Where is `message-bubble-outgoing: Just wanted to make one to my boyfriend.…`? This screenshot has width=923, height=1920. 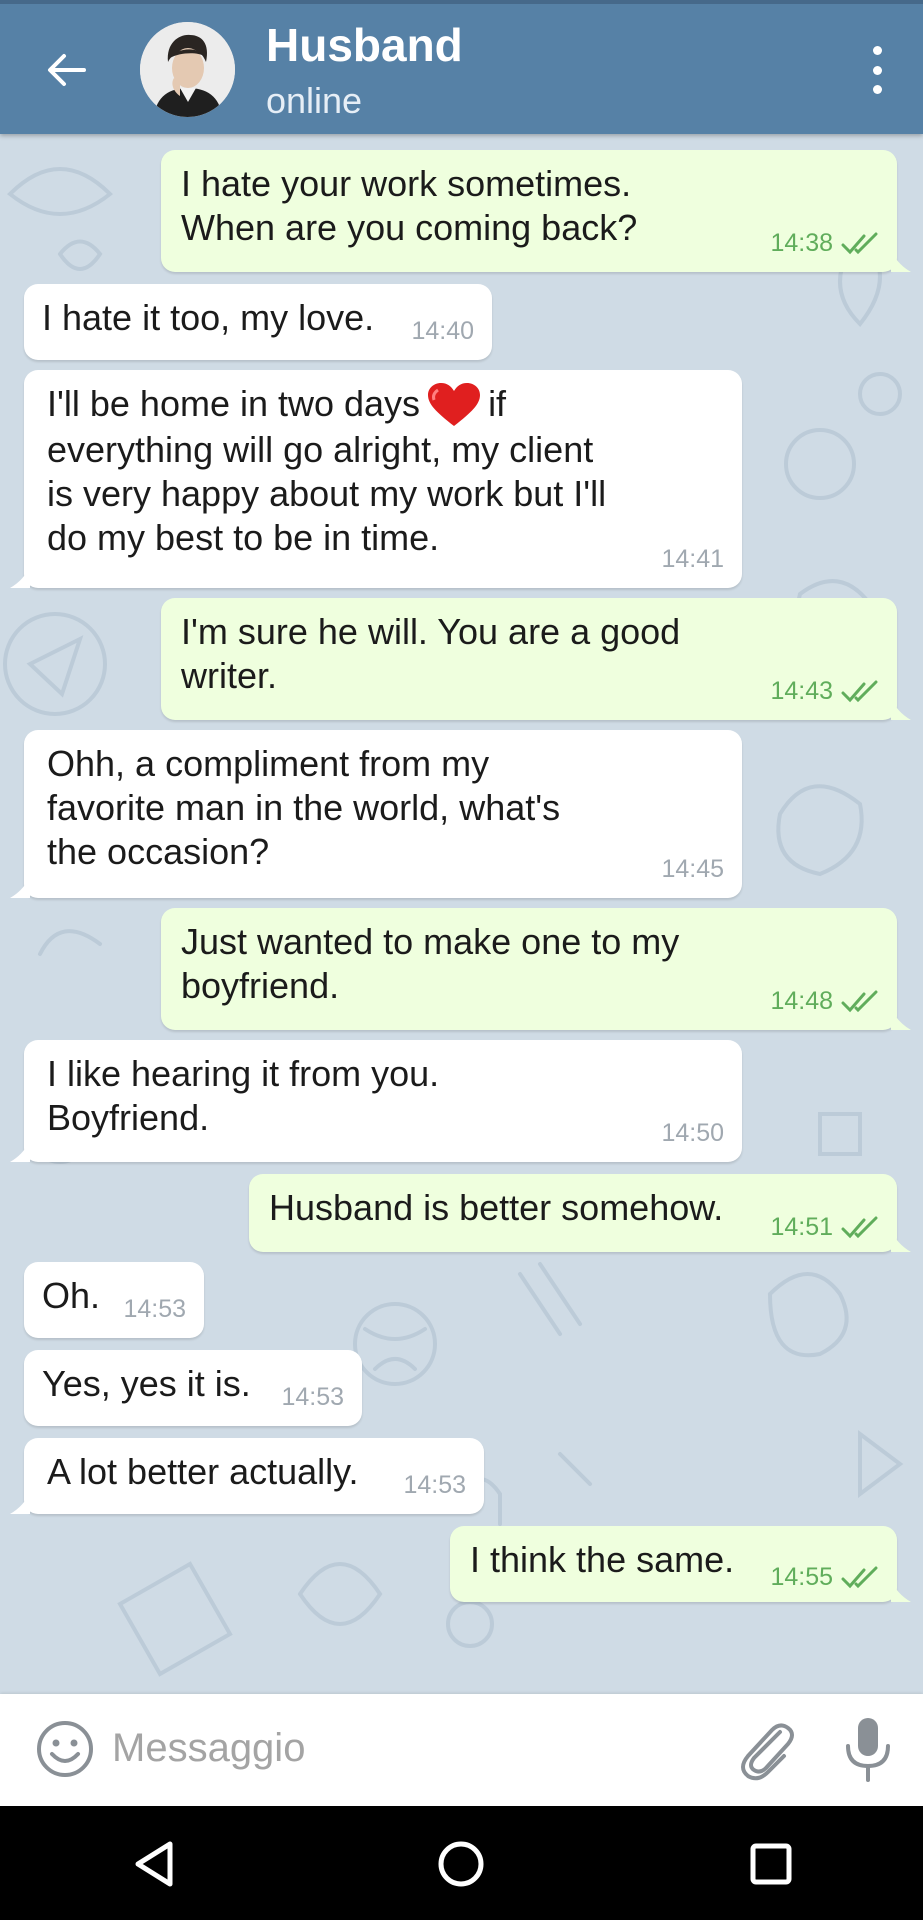
message-bubble-outgoing: Just wanted to make one to my boyfriend.… is located at coordinates (536, 969).